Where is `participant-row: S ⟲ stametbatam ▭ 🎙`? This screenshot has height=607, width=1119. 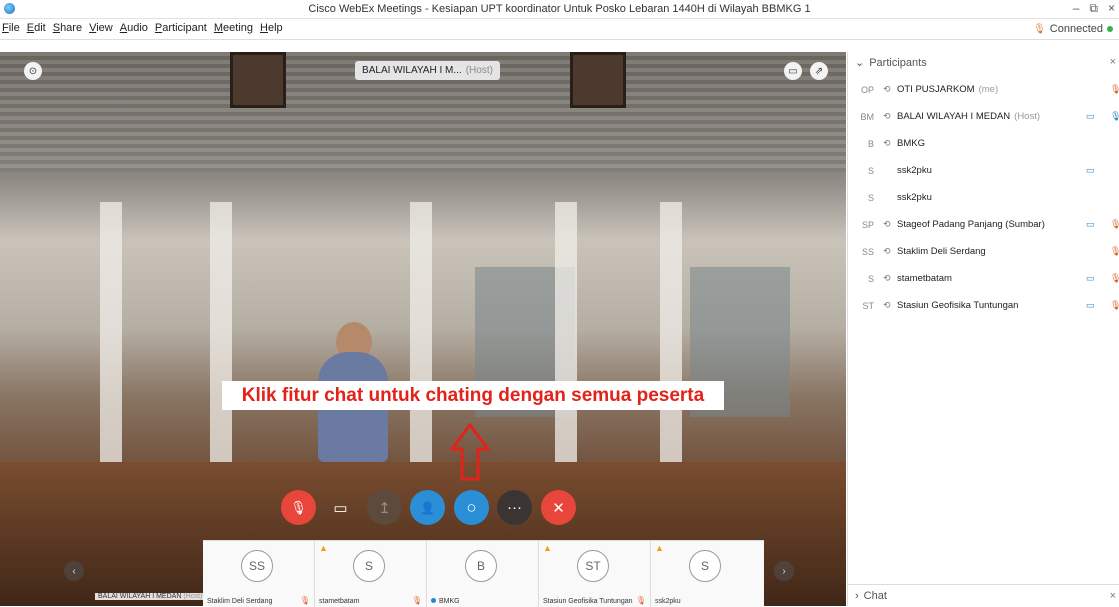 participant-row: S ⟲ stametbatam ▭ 🎙 is located at coordinates (983, 278).